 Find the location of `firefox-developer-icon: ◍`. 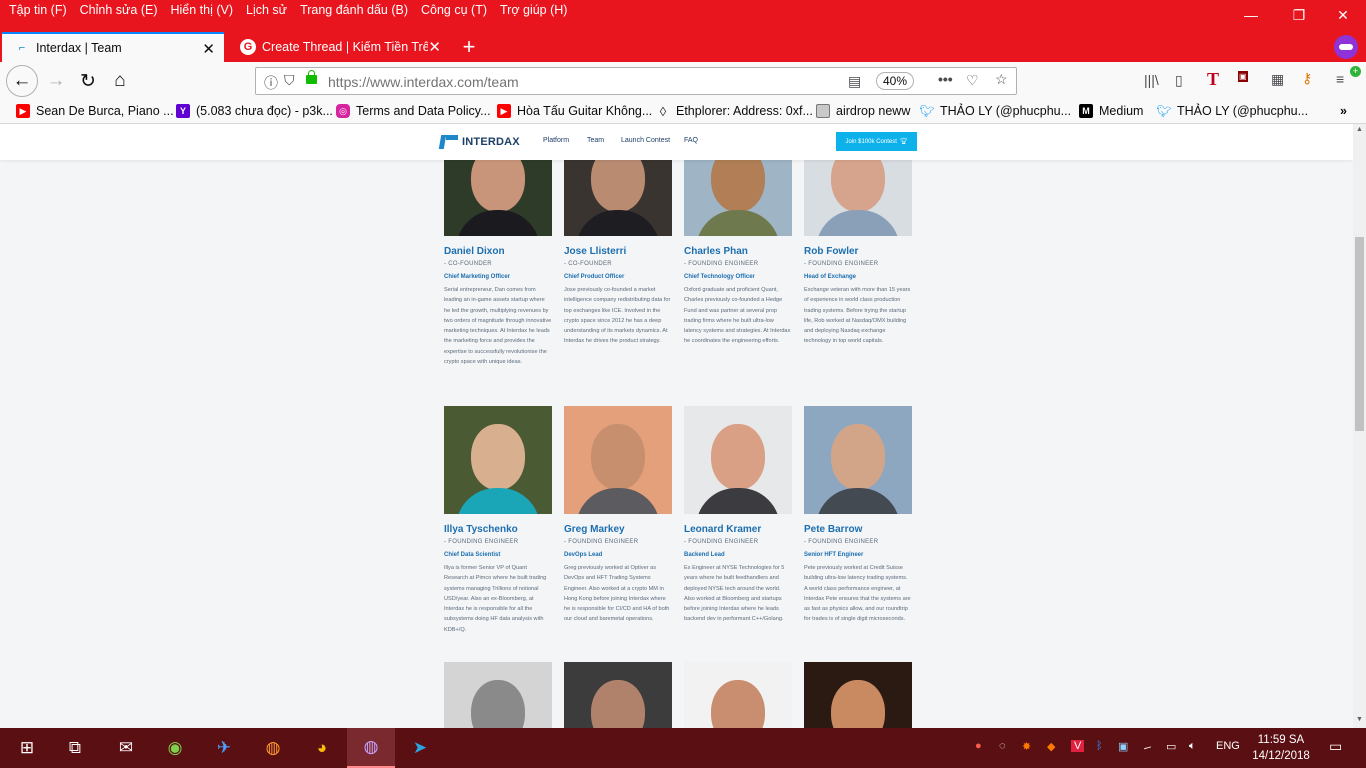

firefox-developer-icon: ◍ is located at coordinates (371, 748).